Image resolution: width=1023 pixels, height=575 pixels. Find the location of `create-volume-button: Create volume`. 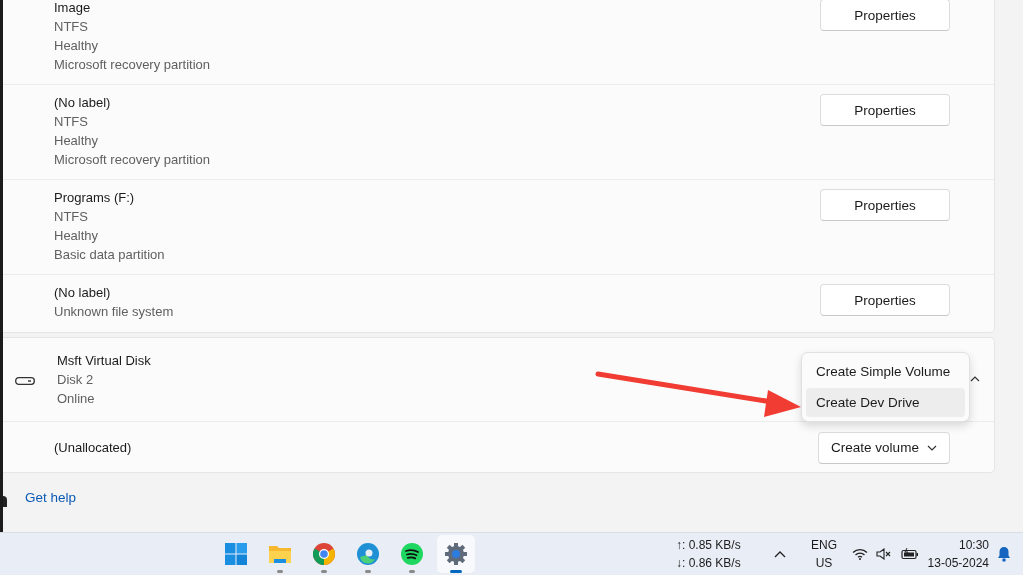

create-volume-button: Create volume is located at coordinates (884, 447).